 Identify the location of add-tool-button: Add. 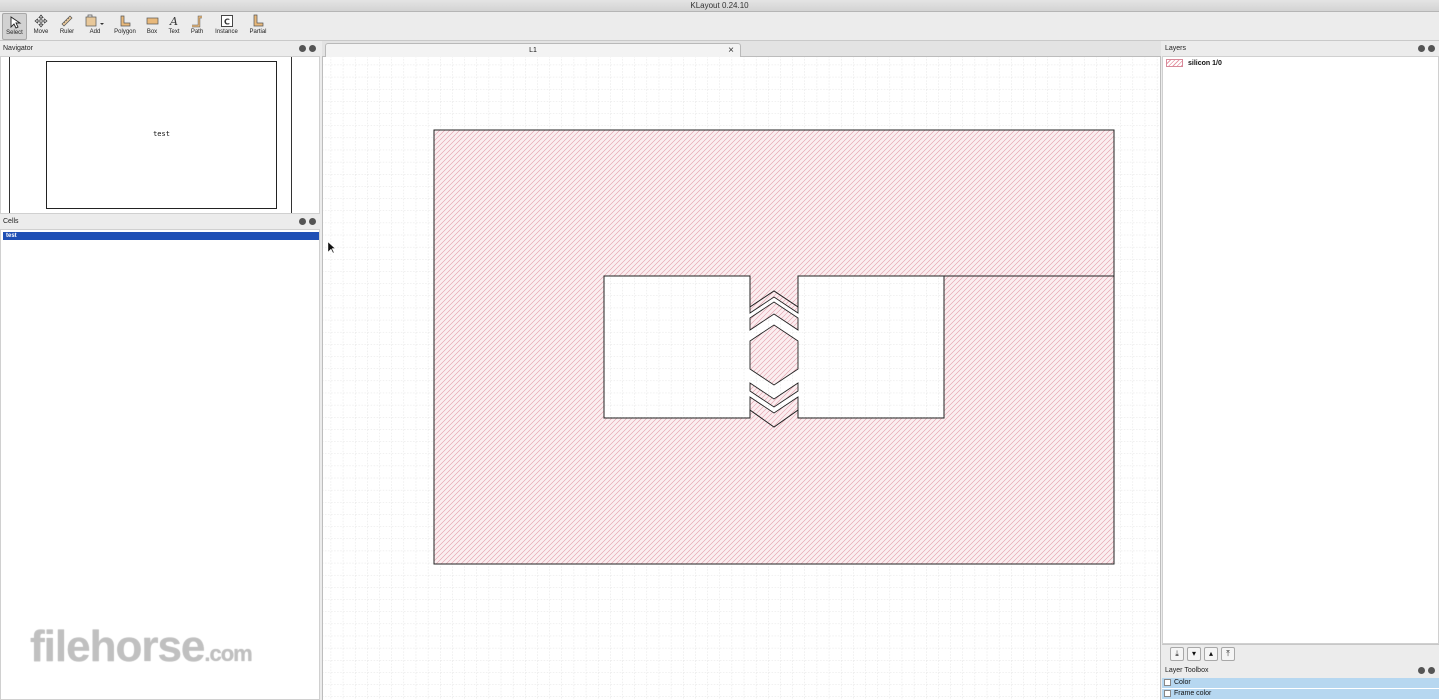
(95, 26).